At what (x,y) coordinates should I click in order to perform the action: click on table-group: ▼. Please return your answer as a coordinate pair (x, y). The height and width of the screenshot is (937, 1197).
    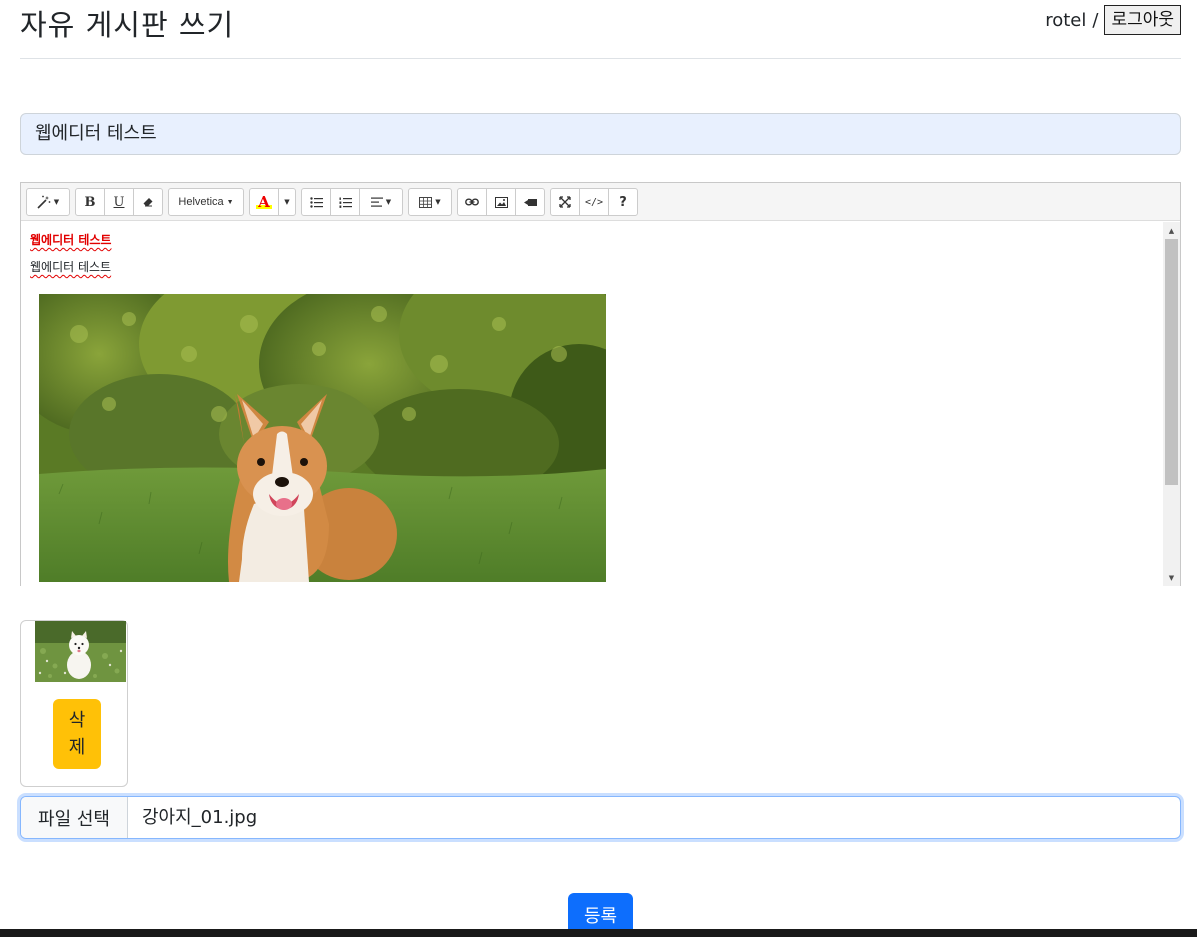
    Looking at the image, I should click on (430, 204).